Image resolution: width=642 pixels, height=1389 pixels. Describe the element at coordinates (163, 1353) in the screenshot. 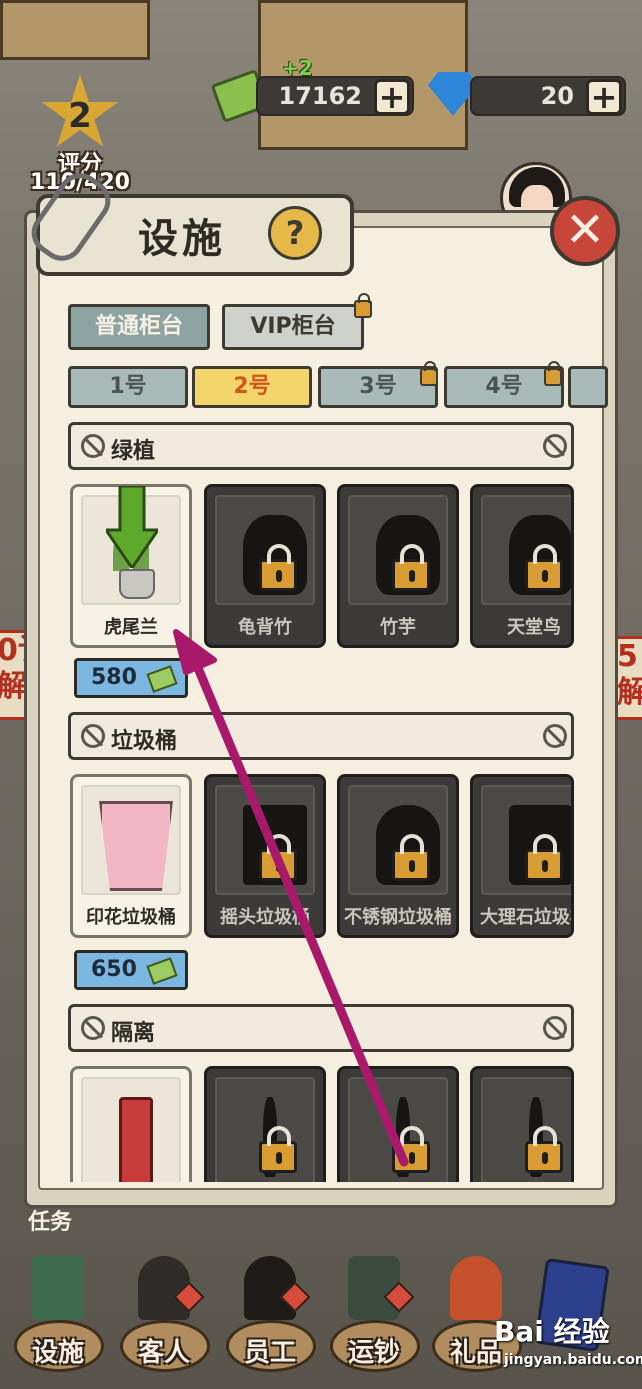

I see `nav-label: 客人` at that location.